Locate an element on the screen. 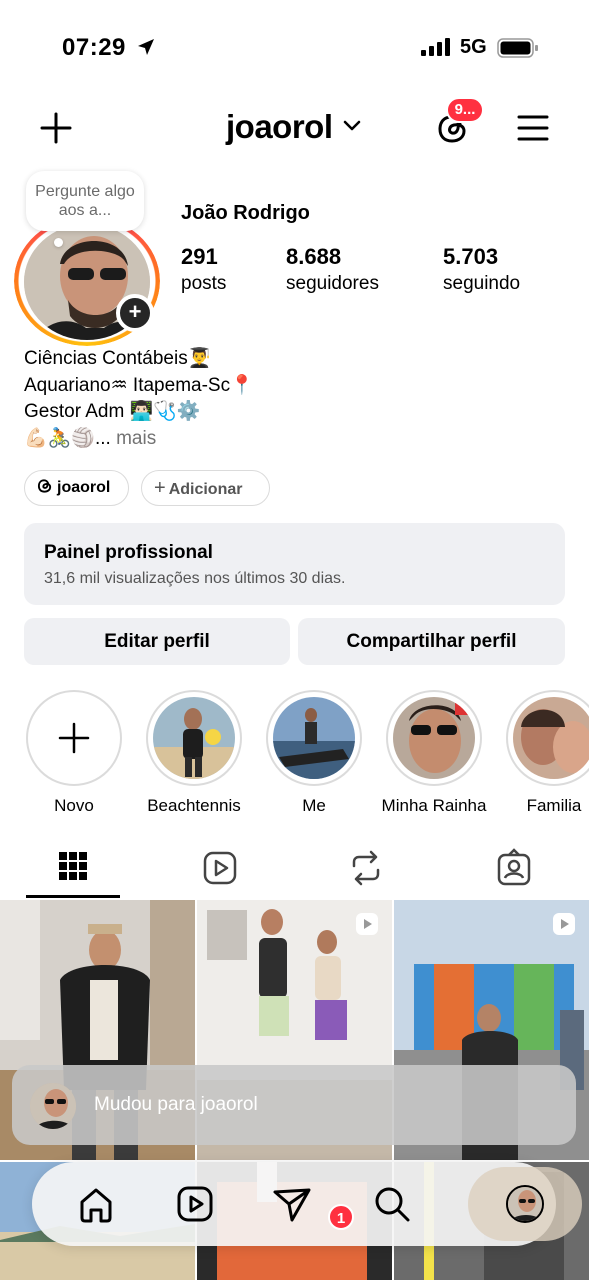 This screenshot has width=589, height=1280. signal-icon is located at coordinates (435, 47).